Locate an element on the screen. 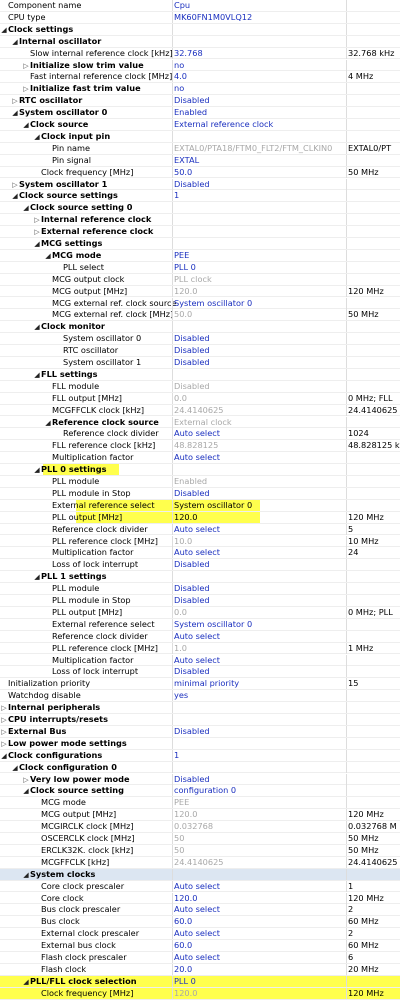 The image size is (400, 1000). property-row: ◢Clock settings is located at coordinates (200, 29).